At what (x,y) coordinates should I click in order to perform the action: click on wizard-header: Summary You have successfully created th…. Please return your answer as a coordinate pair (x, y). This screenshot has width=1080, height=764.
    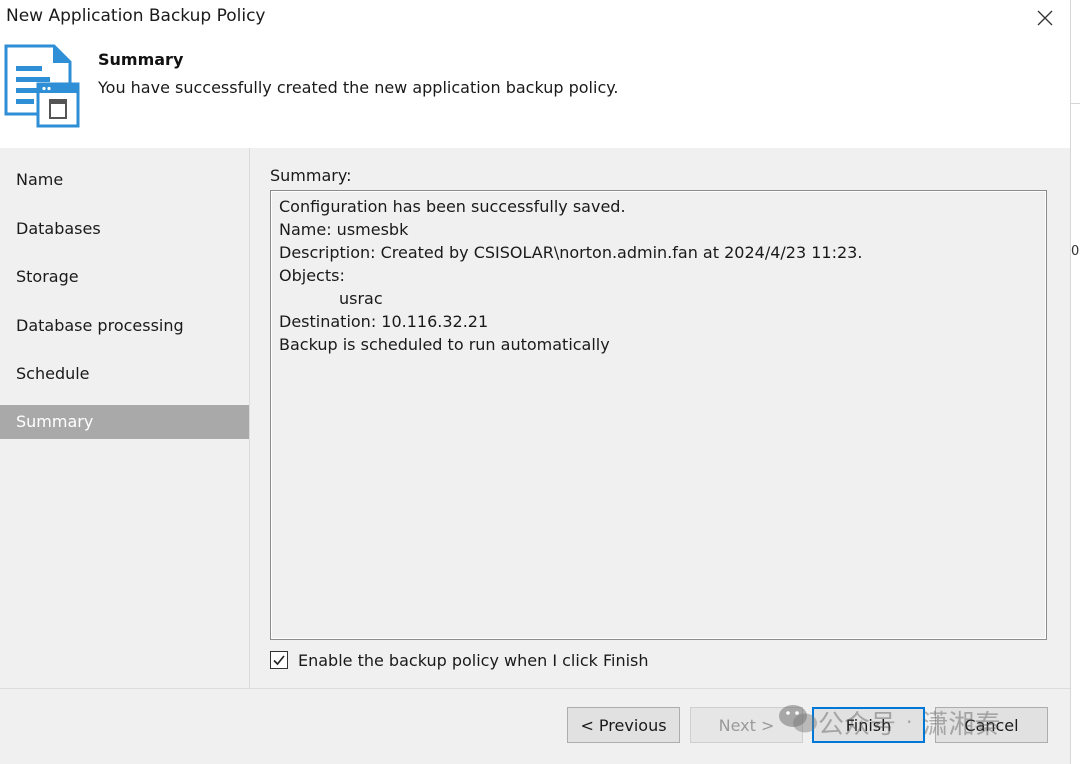
    Looking at the image, I should click on (535, 92).